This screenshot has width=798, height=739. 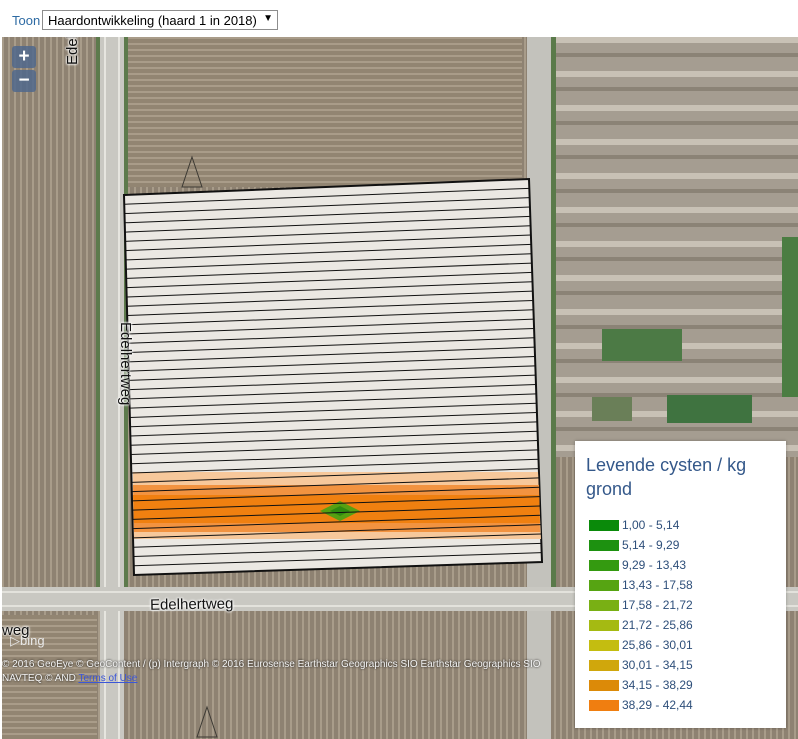 I want to click on zoom-control: + −, so click(x=24, y=70).